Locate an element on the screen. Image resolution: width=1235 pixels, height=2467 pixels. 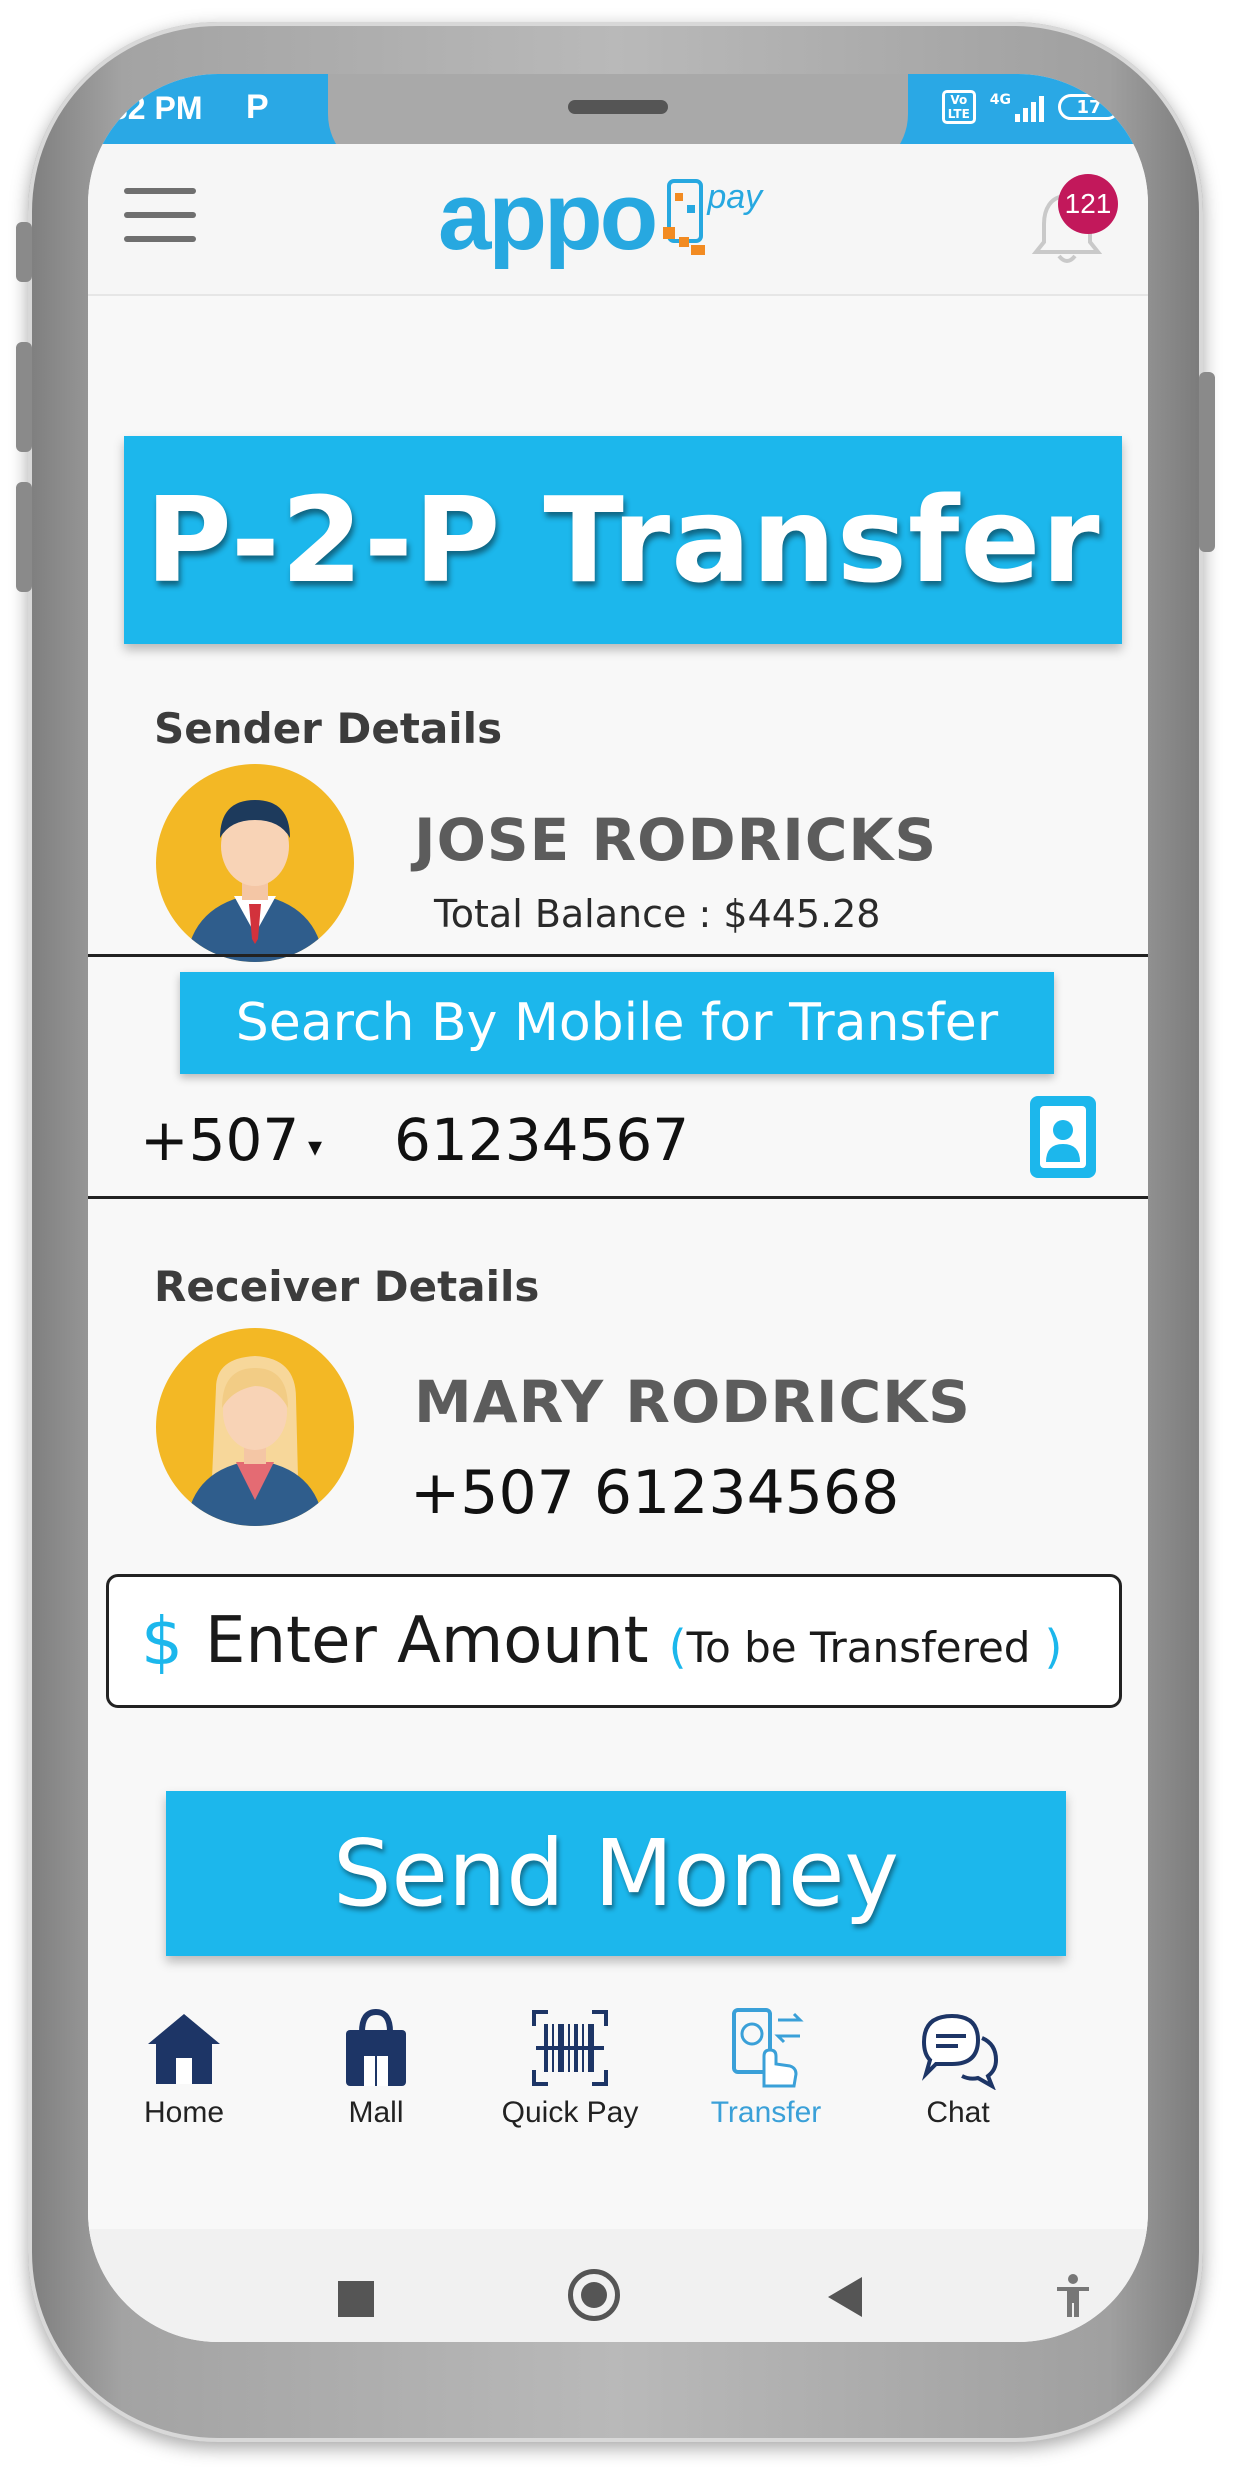
power-button is located at coordinates (1207, 462).